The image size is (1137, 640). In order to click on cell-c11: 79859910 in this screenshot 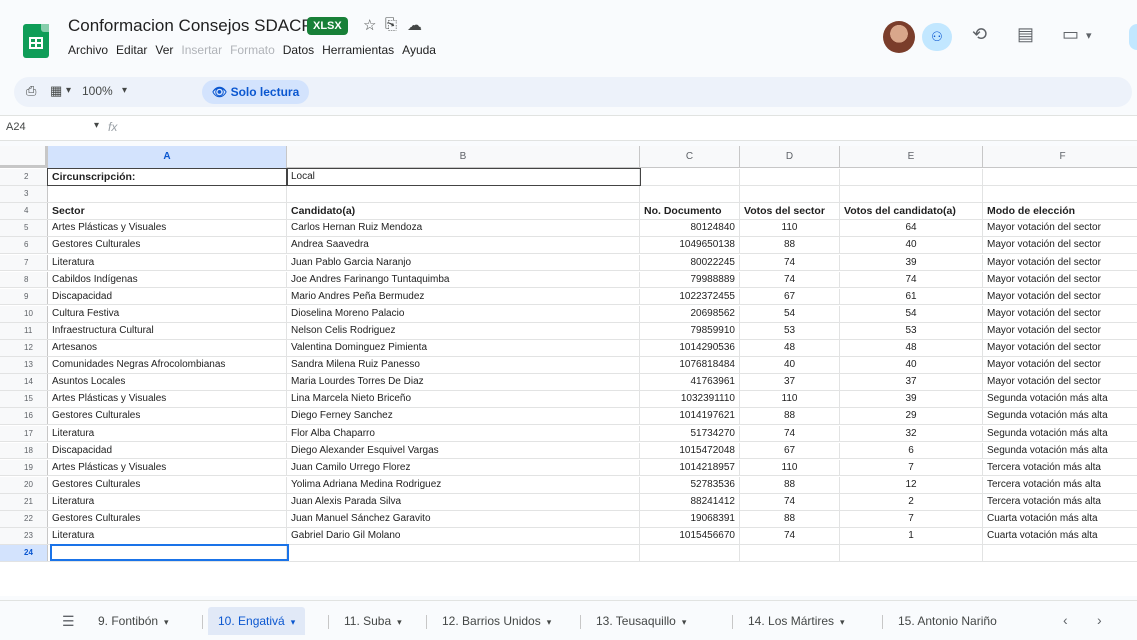, I will do `click(690, 330)`.